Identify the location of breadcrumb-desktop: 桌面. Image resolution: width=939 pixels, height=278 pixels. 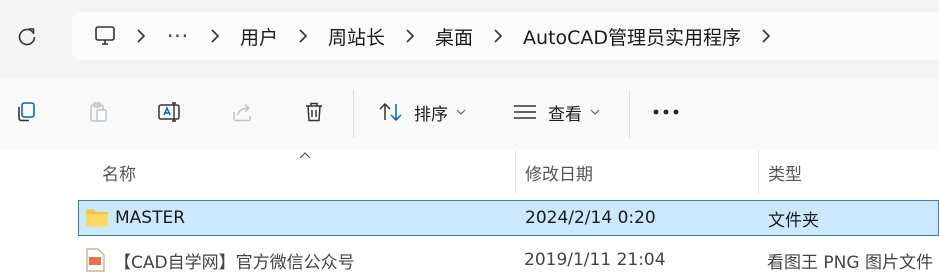
(454, 36).